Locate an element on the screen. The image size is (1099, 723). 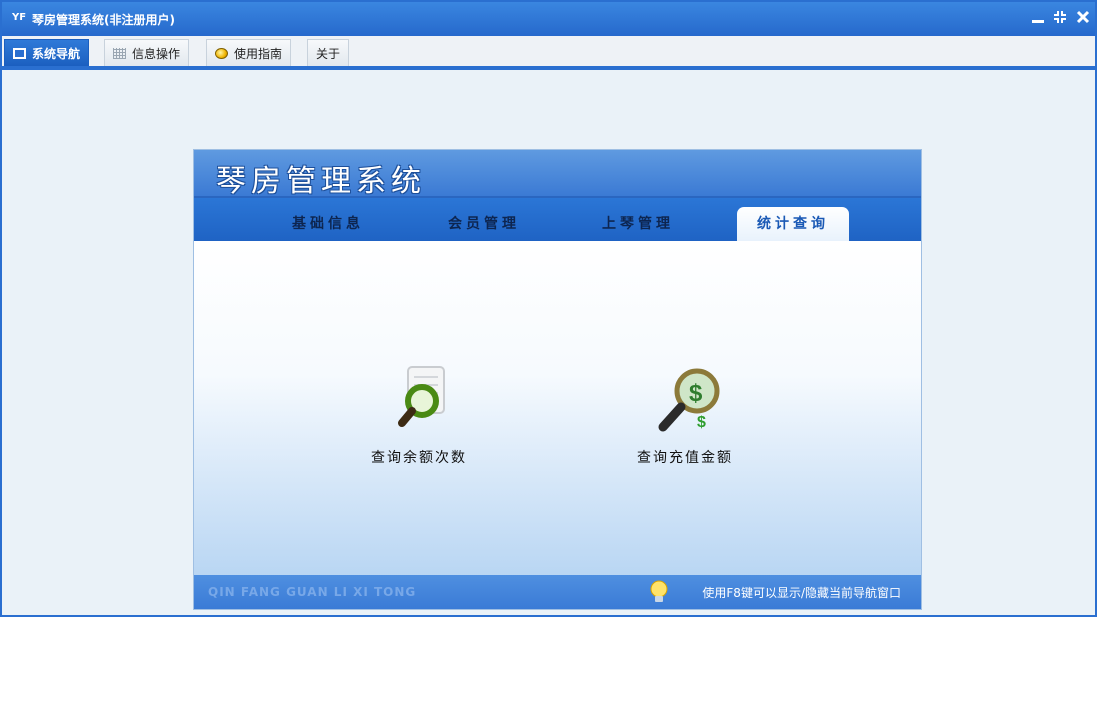
document-magnifier-icon is located at coordinates (421, 396).